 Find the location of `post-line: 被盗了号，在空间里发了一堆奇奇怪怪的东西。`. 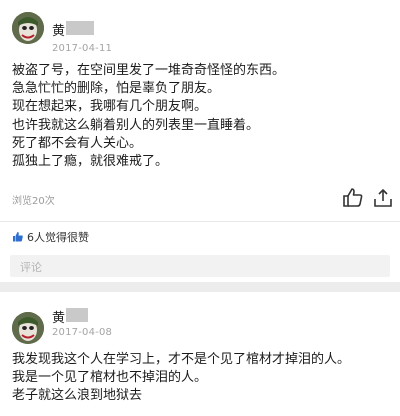

post-line: 被盗了号，在空间里发了一堆奇奇怪怪的东西。 is located at coordinates (149, 70).